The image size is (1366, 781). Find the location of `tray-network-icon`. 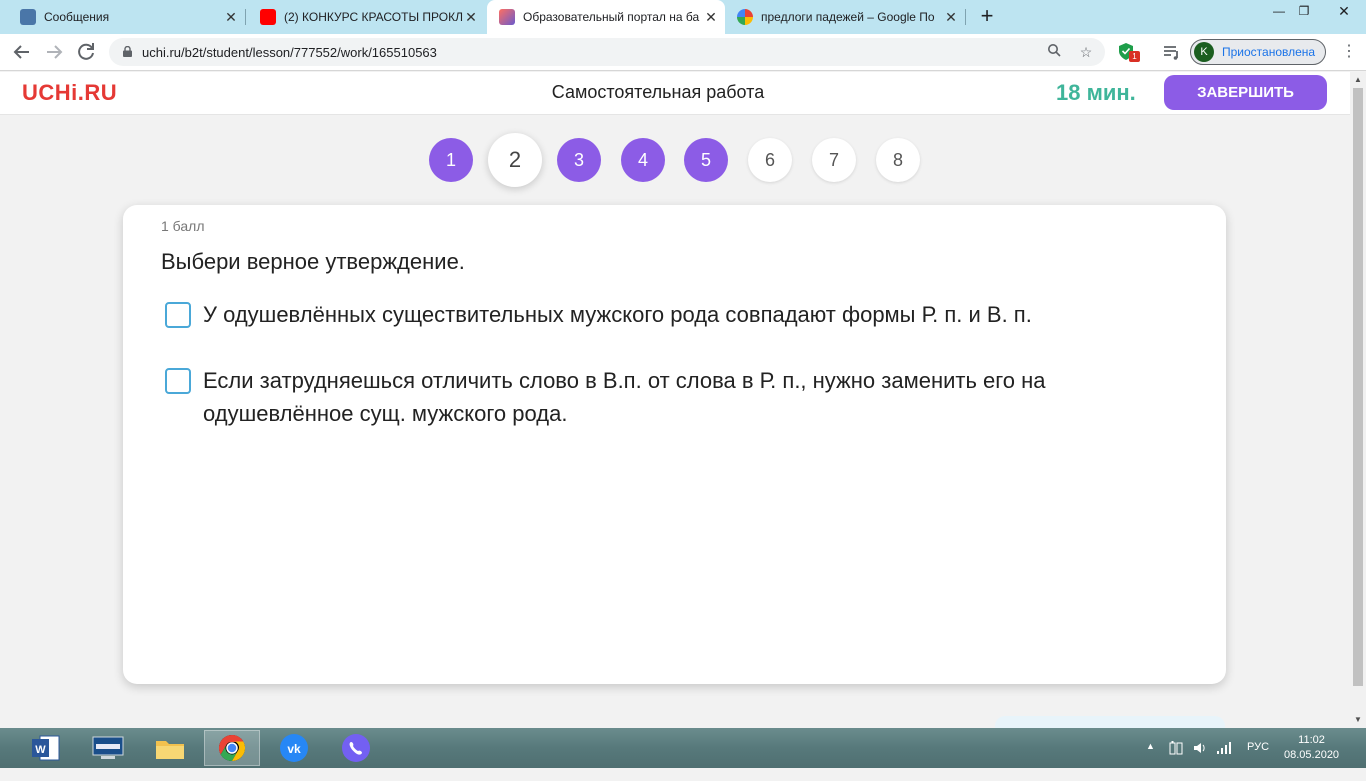

tray-network-icon is located at coordinates (1224, 760).